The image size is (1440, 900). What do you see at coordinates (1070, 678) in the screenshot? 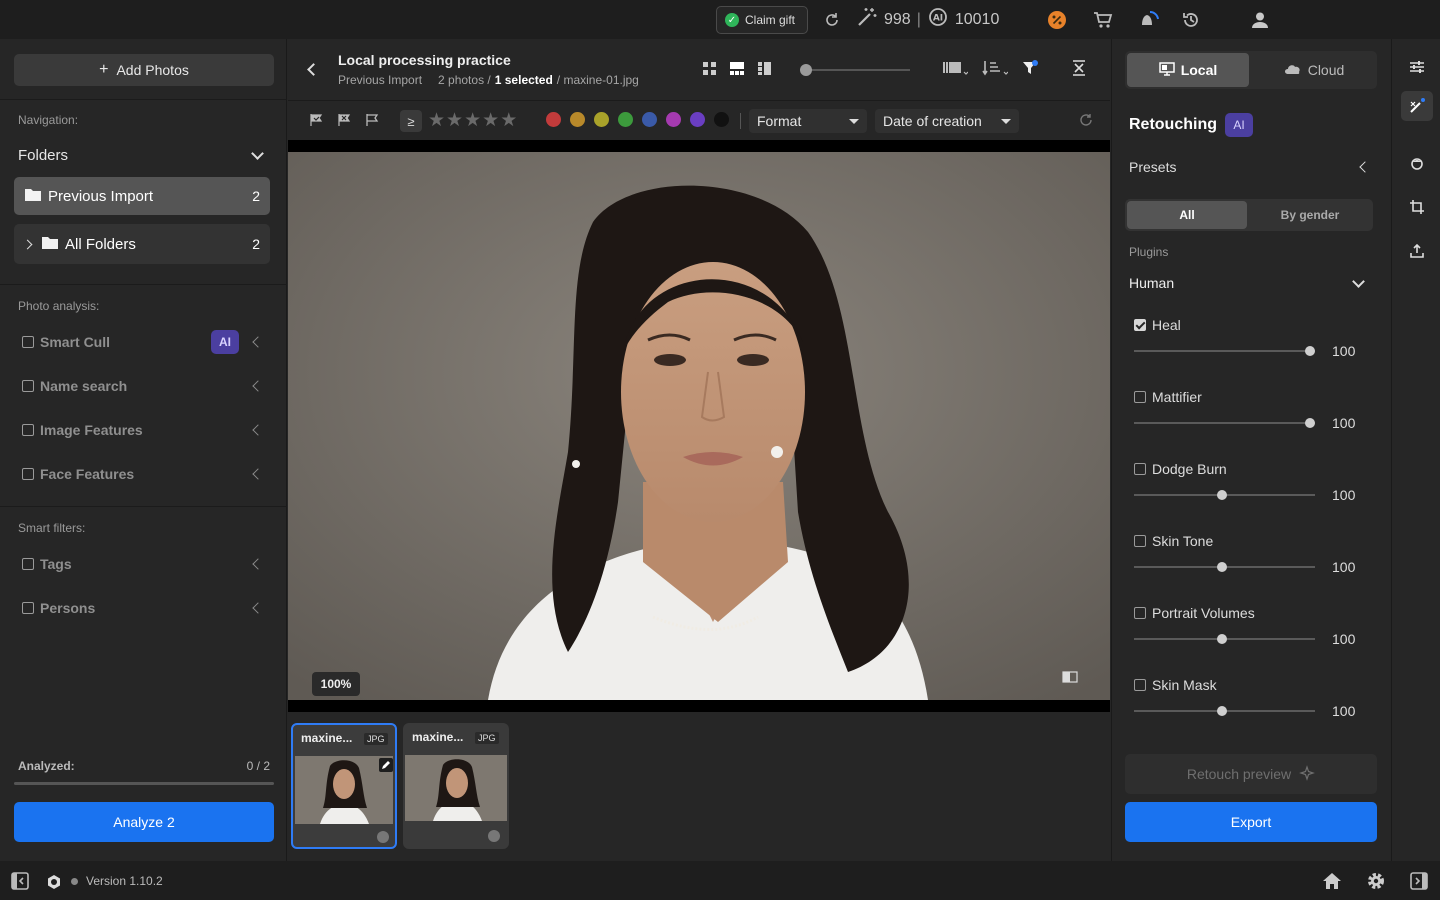
I see `before-after-icon` at bounding box center [1070, 678].